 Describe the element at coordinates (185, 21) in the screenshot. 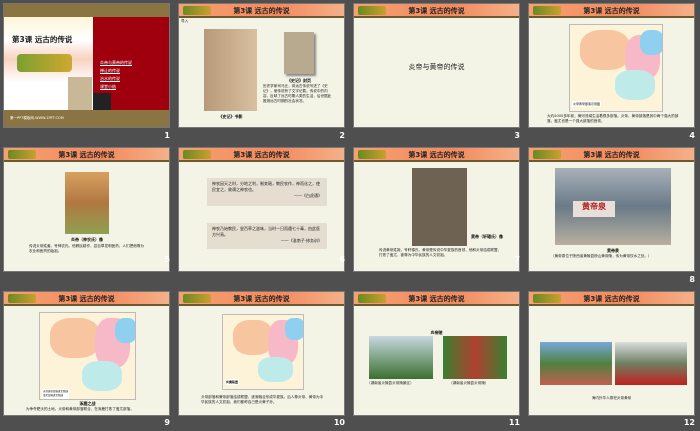

I see `label: 导入` at that location.